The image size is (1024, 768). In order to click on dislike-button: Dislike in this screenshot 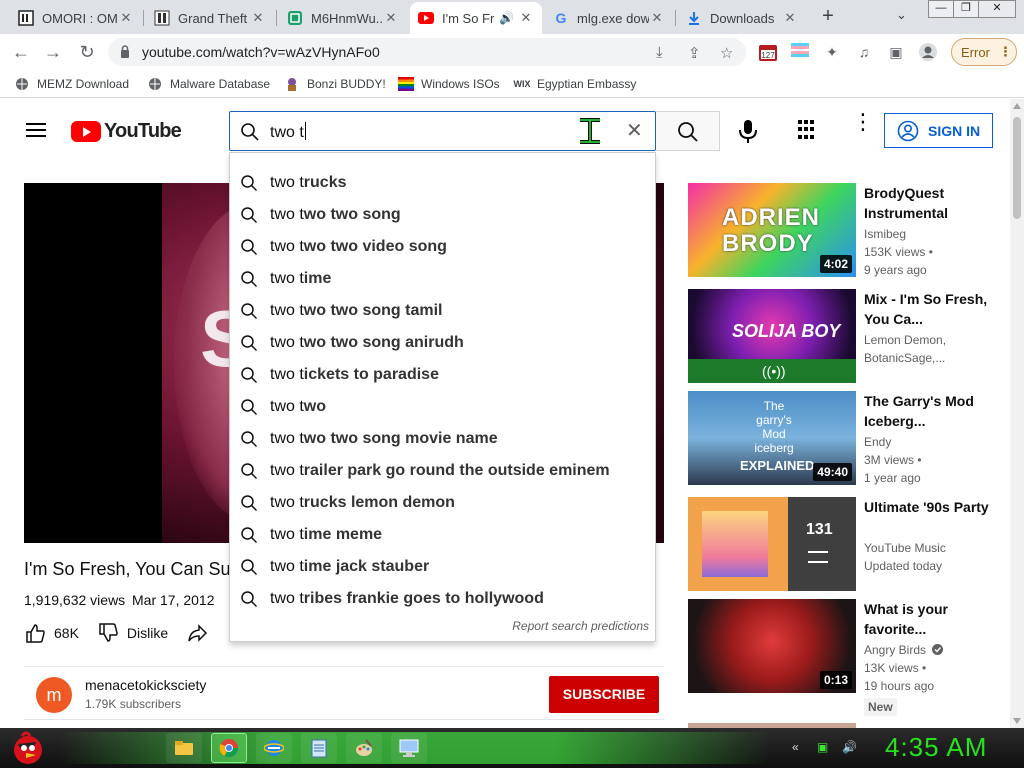, I will do `click(132, 633)`.